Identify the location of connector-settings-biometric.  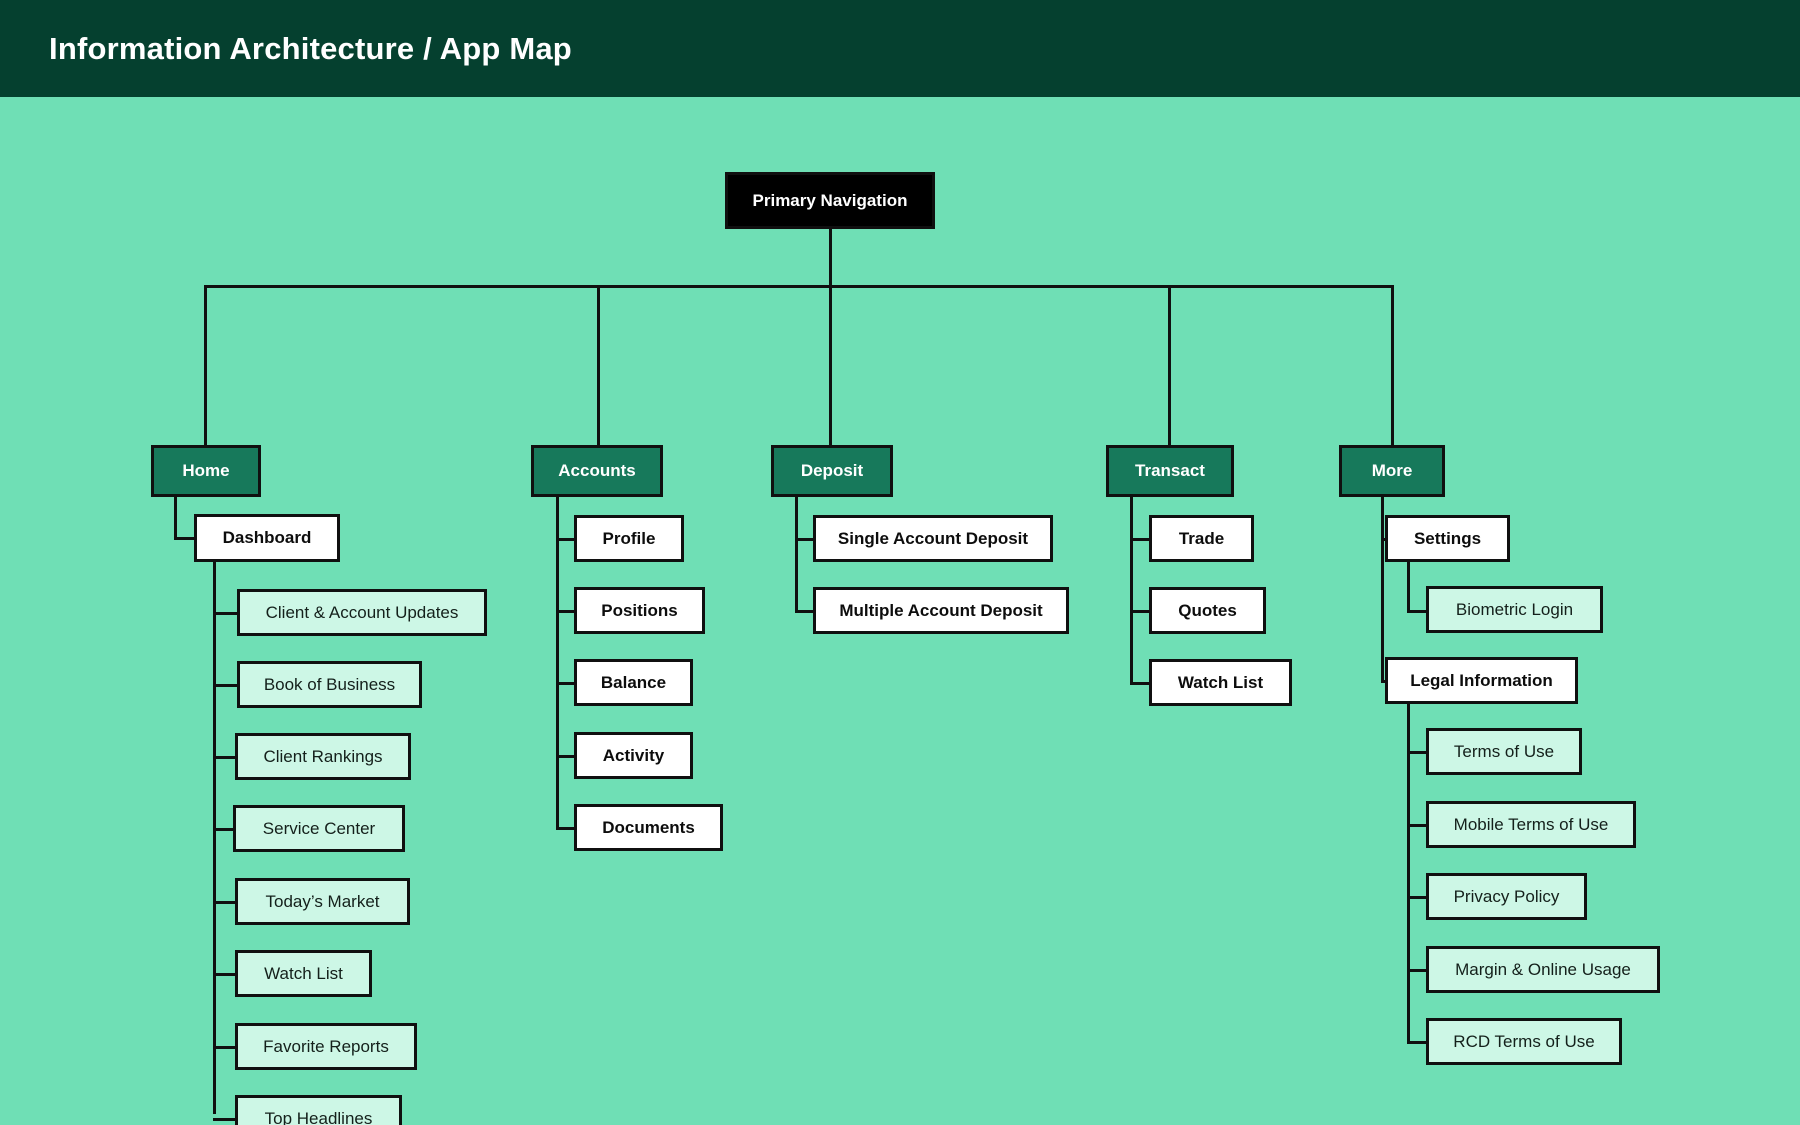
(1417, 611).